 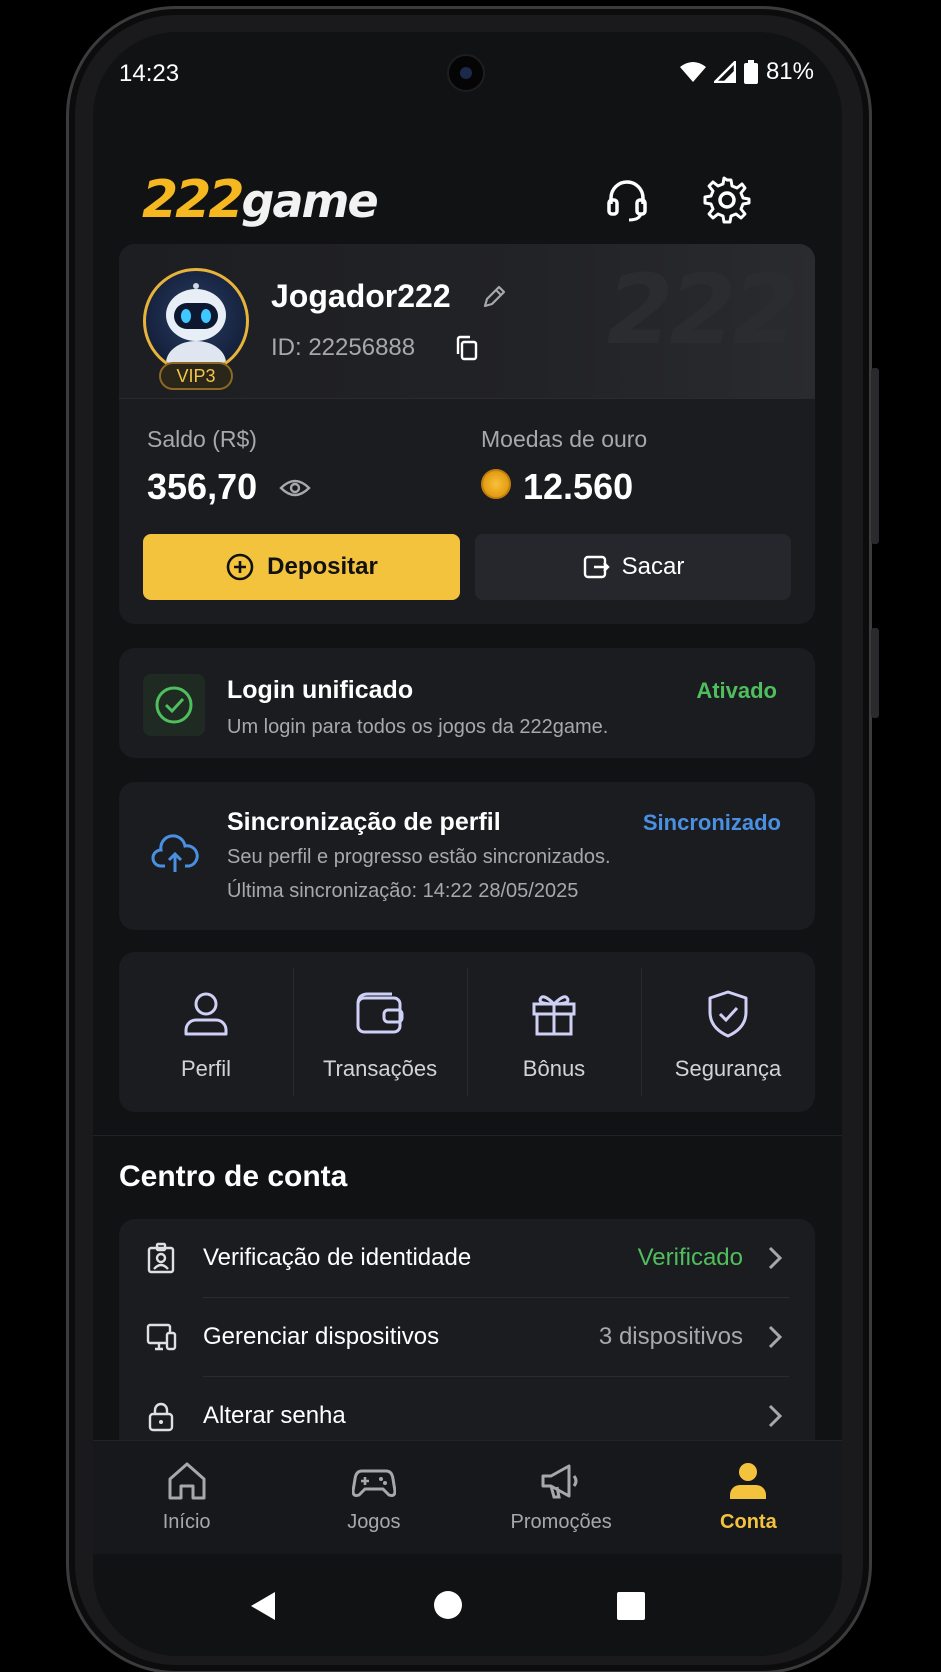 I want to click on account-center-title: Centro de conta, so click(x=233, y=1176).